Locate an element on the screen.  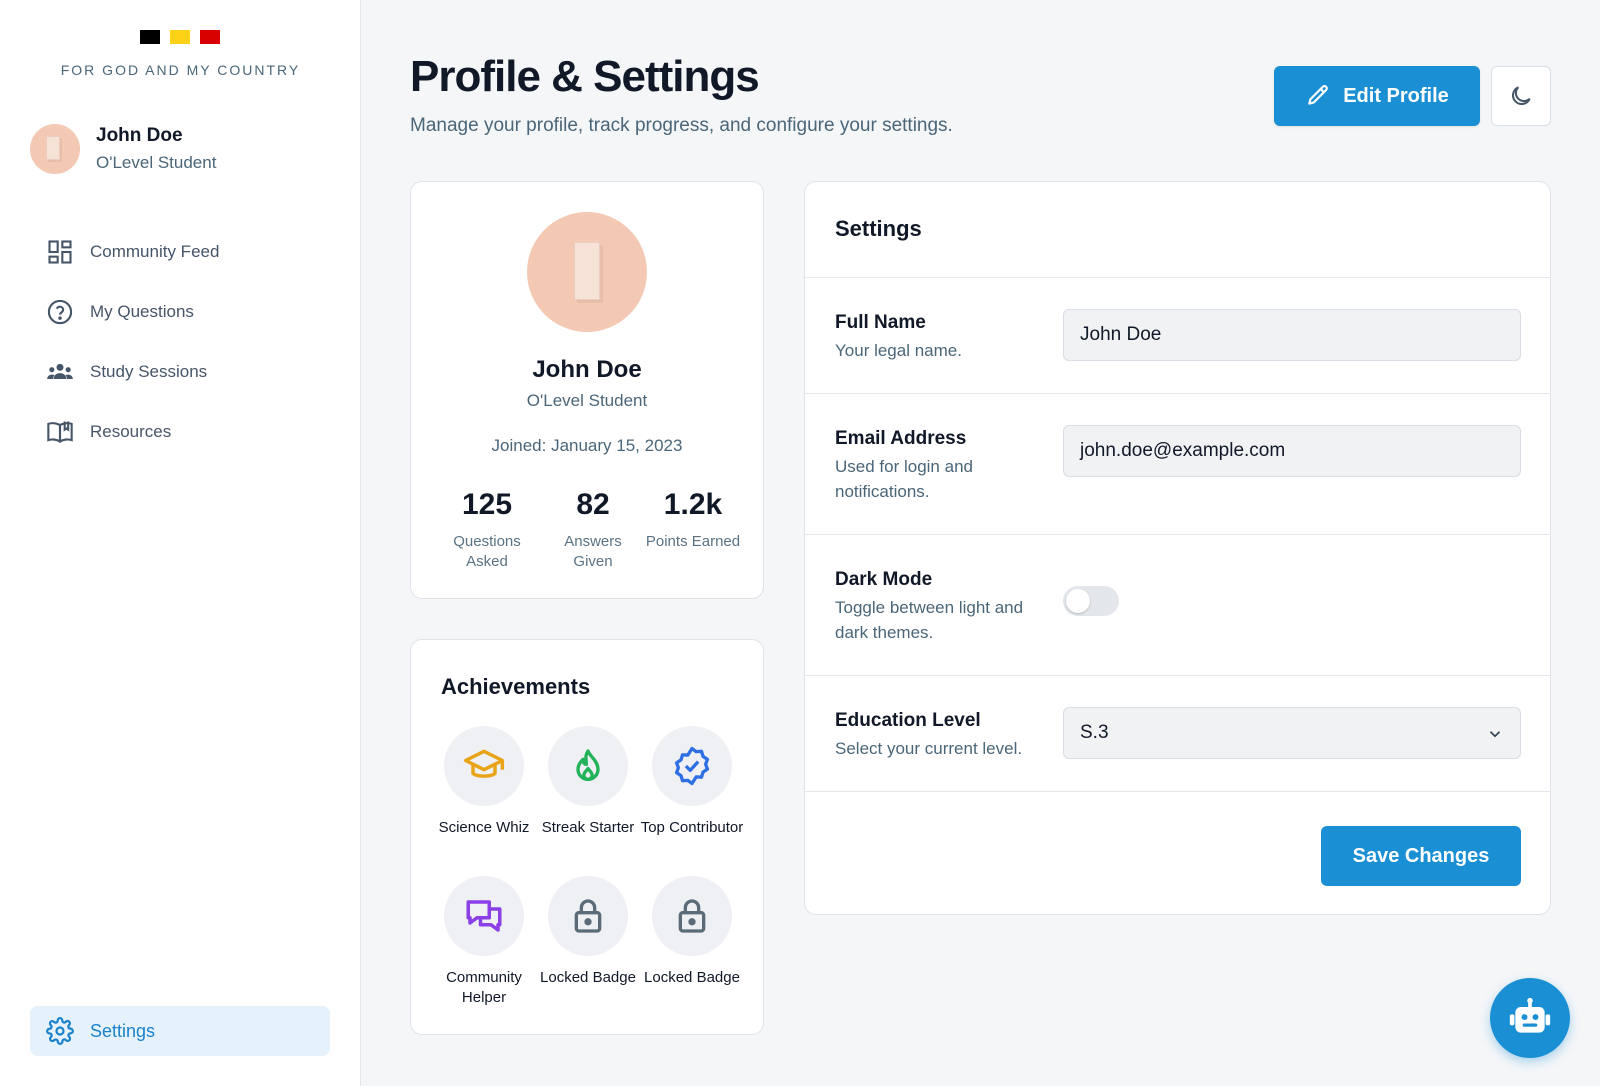
page-title: Profile & Settings is located at coordinates (585, 76).